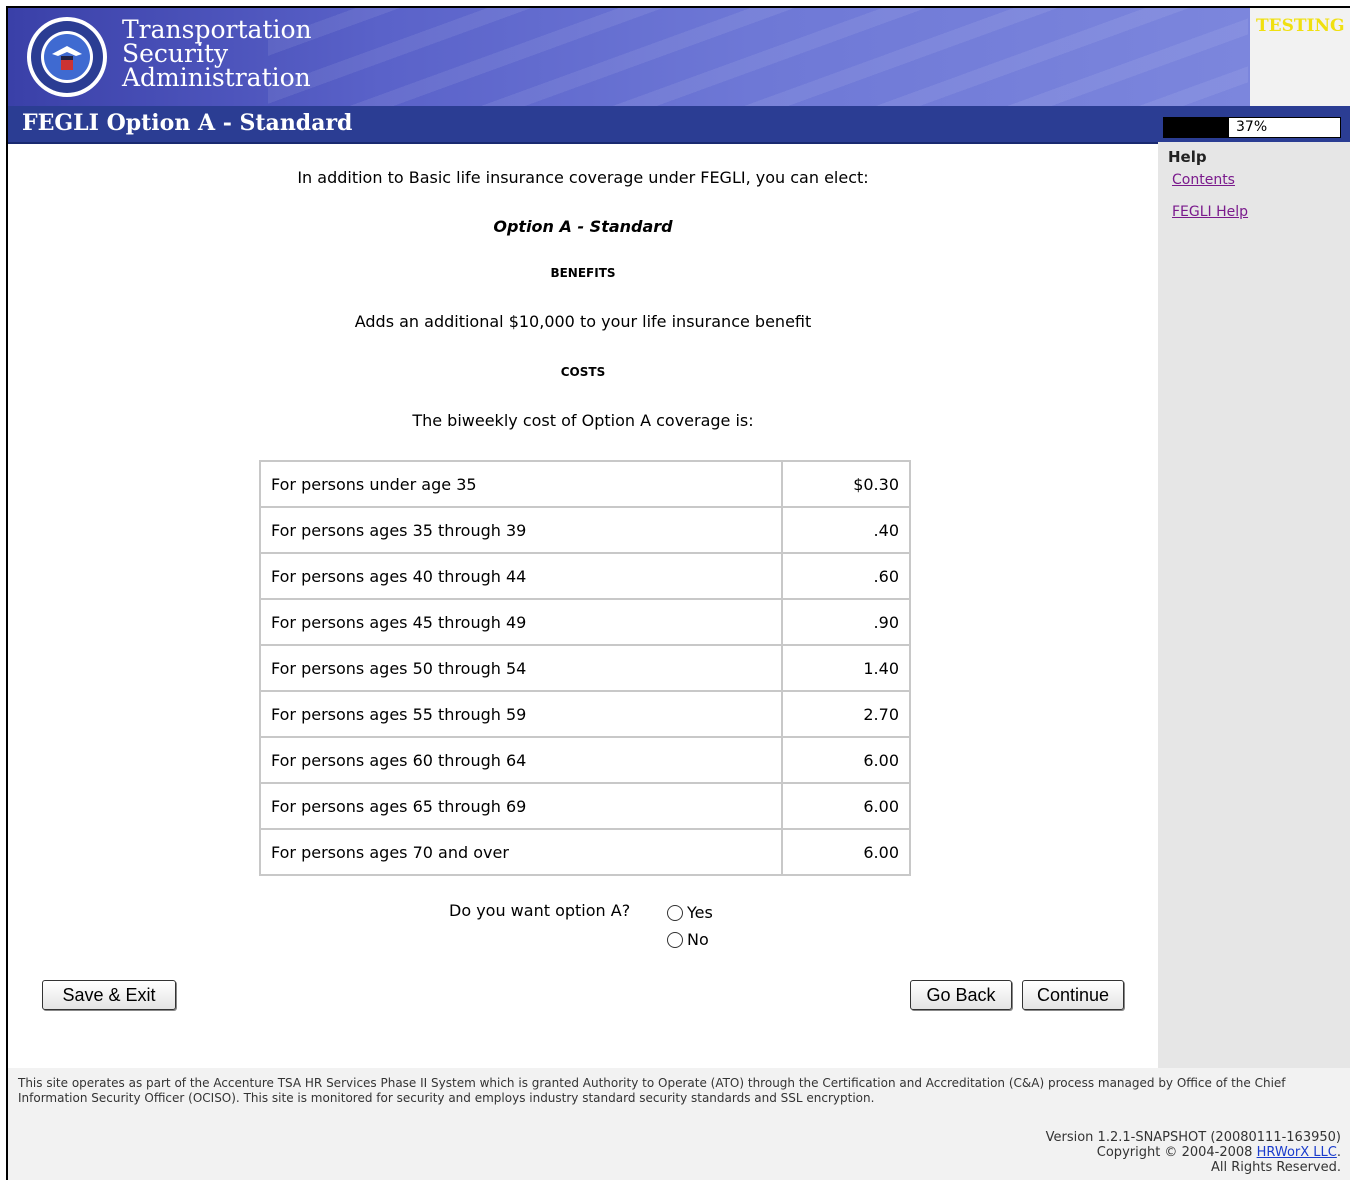 This screenshot has height=1180, width=1351. What do you see at coordinates (846, 576) in the screenshot?
I see `rate-value: .60` at bounding box center [846, 576].